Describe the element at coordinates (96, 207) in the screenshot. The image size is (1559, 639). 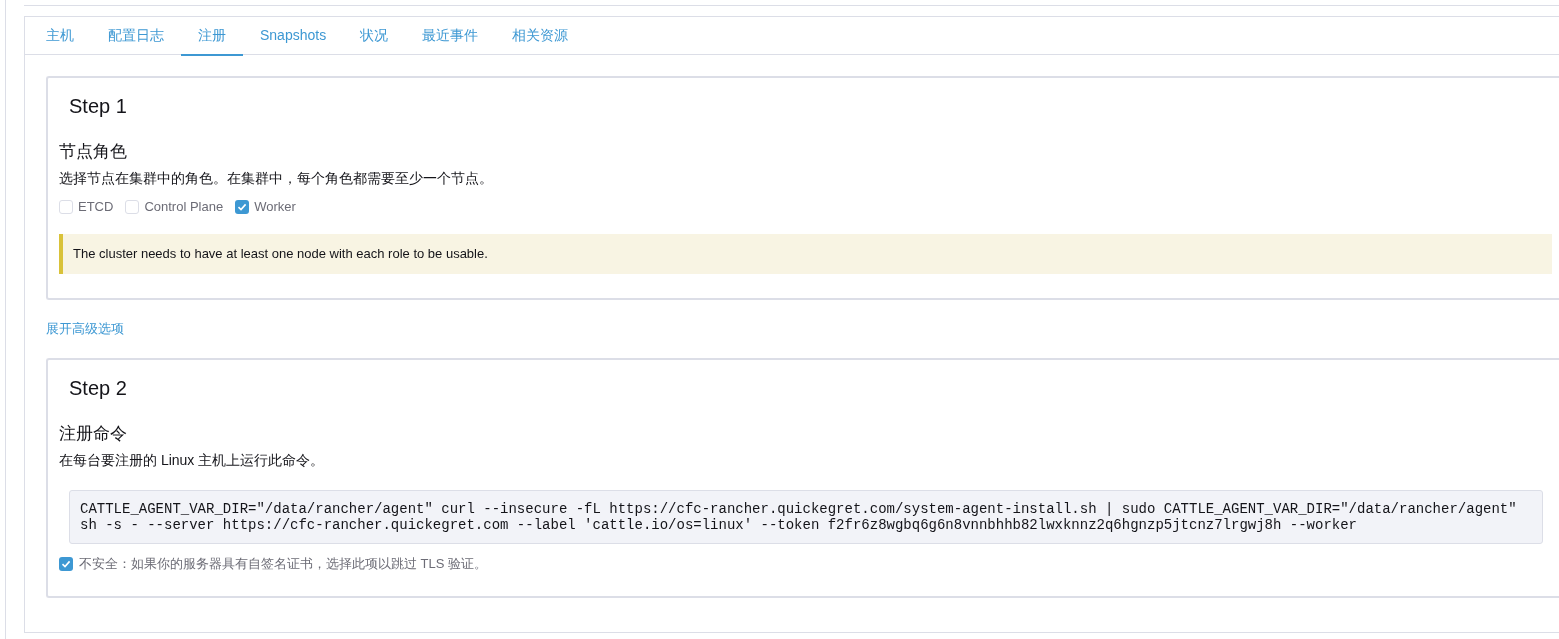
I see `checkbox-label: ETCD` at that location.